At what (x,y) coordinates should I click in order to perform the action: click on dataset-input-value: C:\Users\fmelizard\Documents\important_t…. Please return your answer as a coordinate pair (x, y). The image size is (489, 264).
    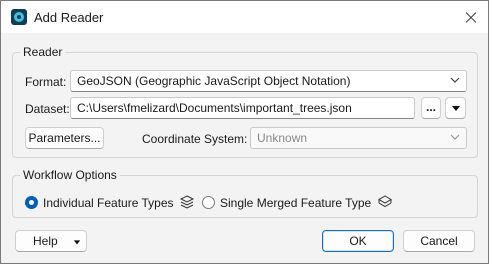
    Looking at the image, I should click on (214, 108).